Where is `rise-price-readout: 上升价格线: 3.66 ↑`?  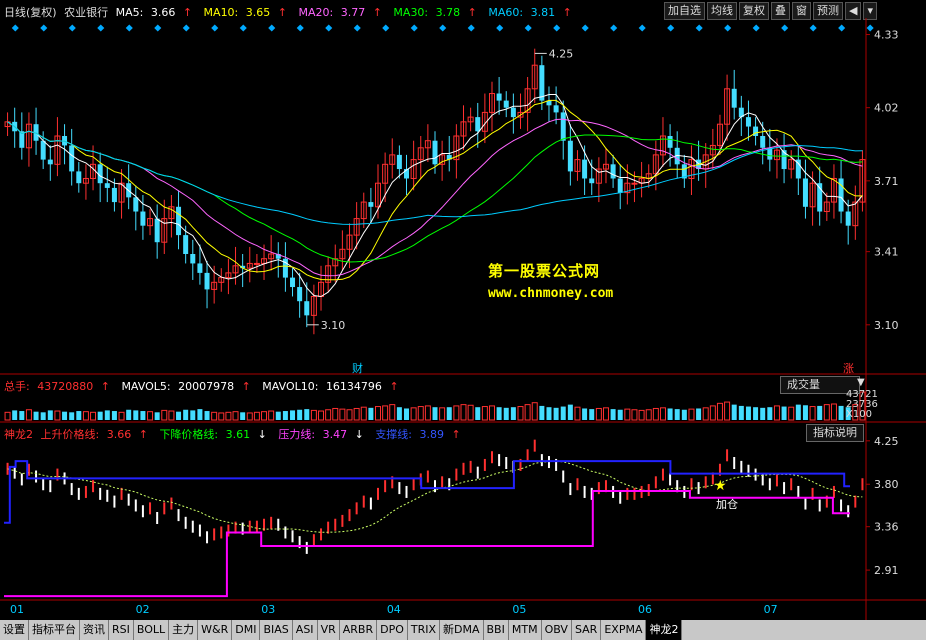 rise-price-readout: 上升价格线: 3.66 ↑ is located at coordinates (94, 434).